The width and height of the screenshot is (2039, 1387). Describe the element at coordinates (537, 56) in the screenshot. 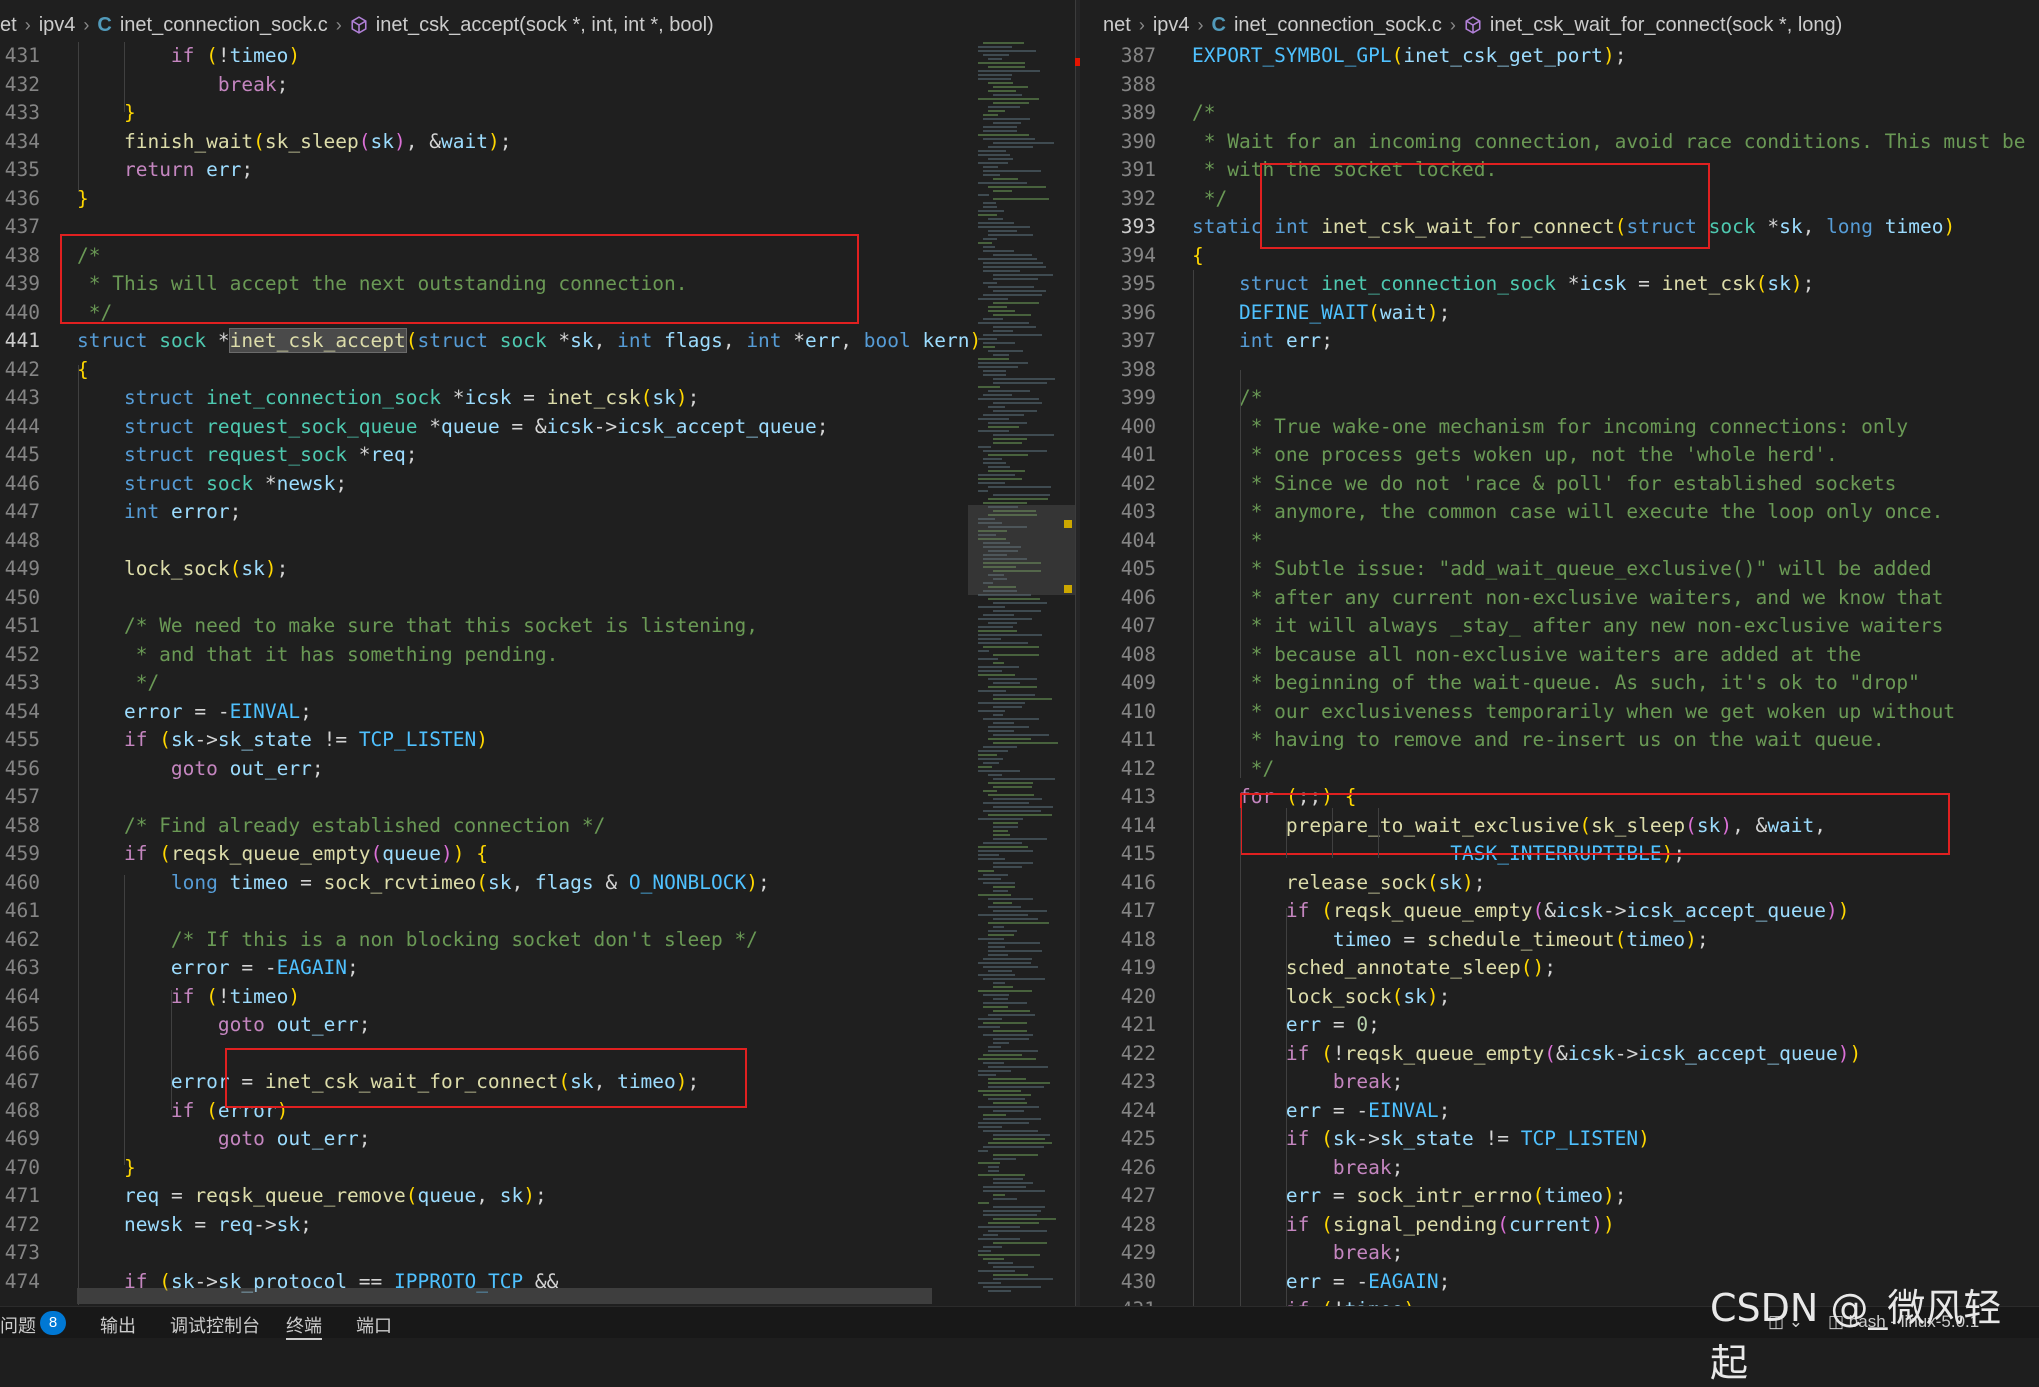

I see `code-line: 431 if (!timeo)` at that location.